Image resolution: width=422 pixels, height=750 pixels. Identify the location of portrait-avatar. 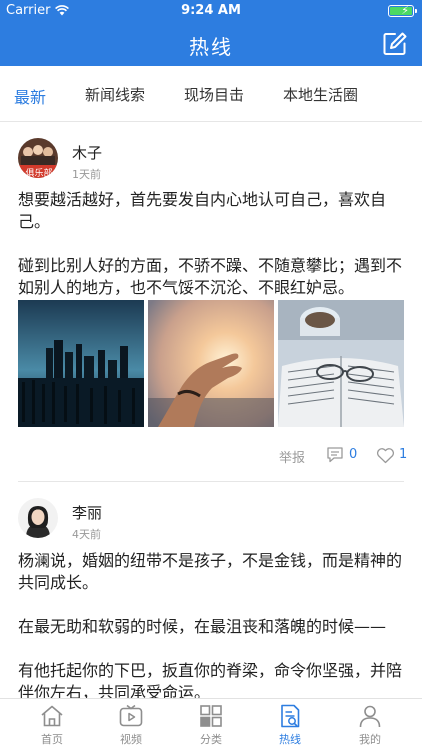
(38, 518).